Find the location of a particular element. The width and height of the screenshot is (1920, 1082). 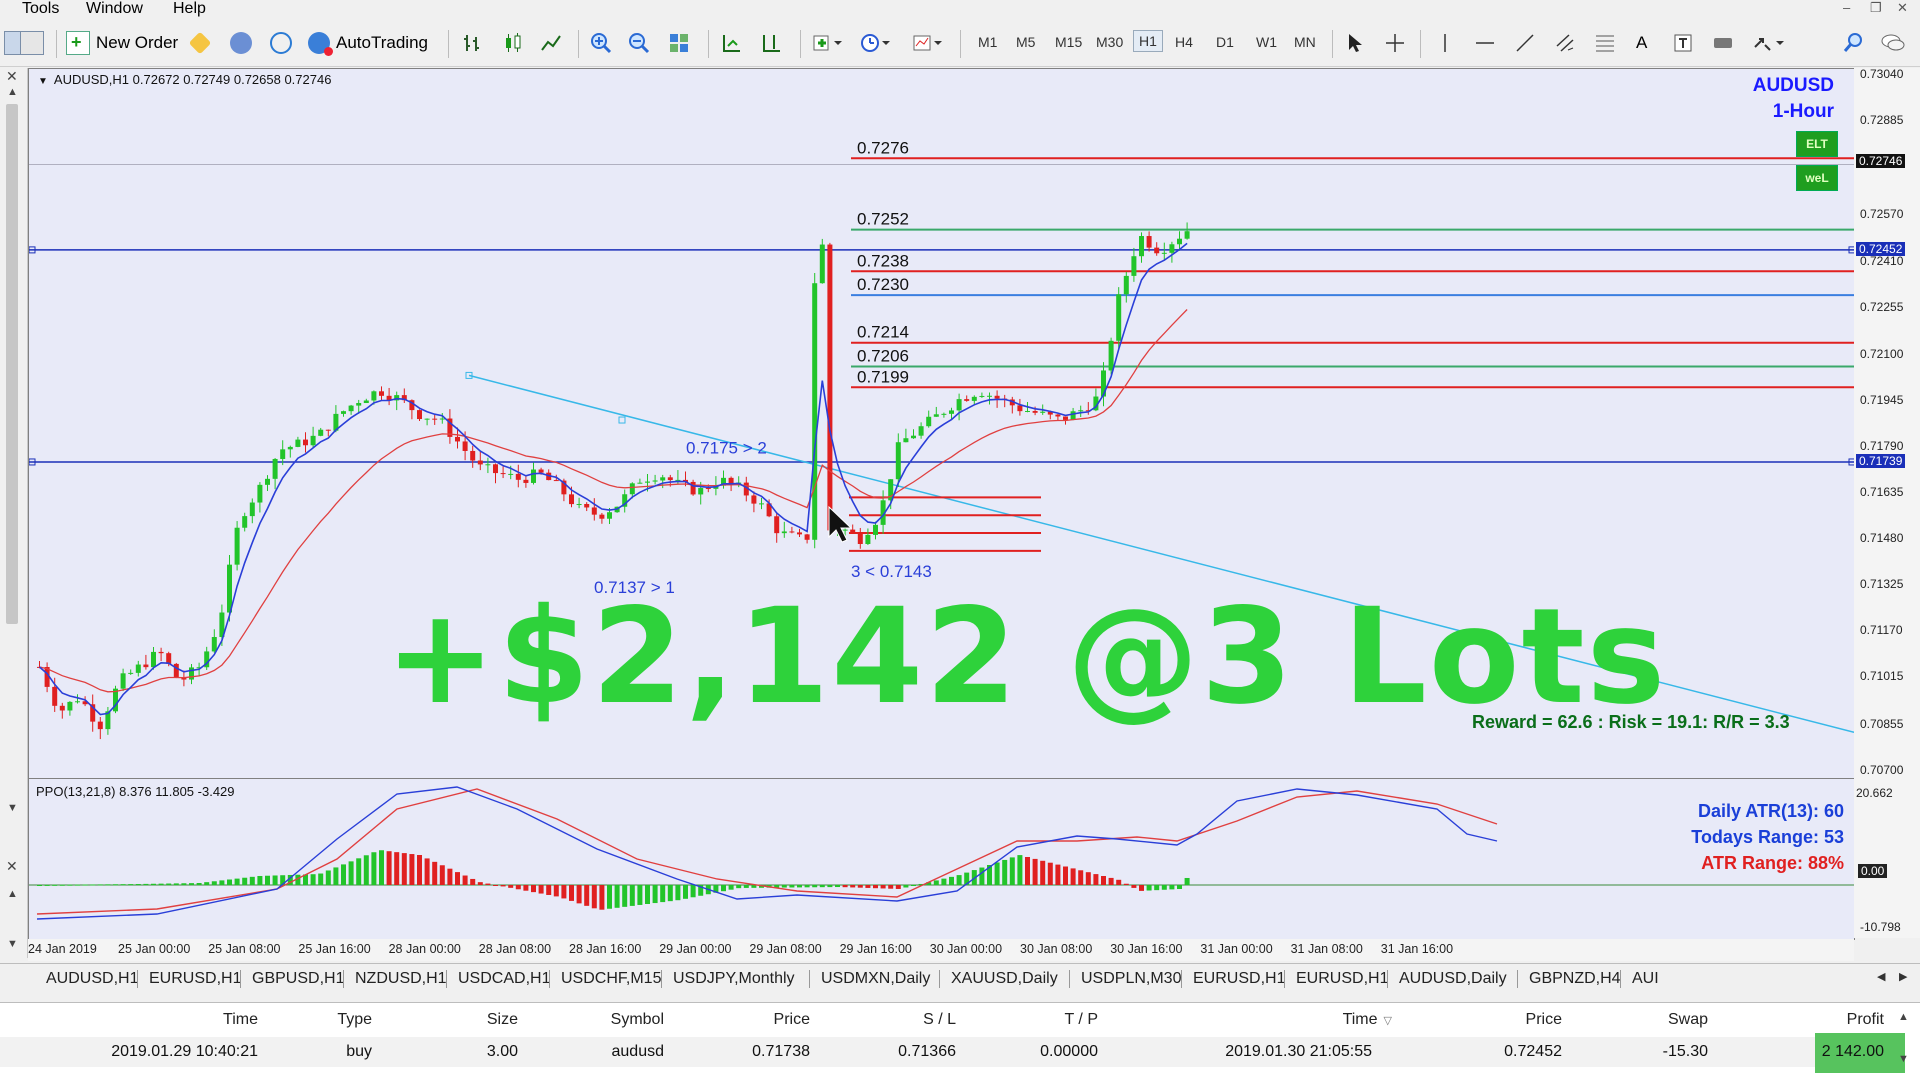

line-chart-icon is located at coordinates (551, 43).